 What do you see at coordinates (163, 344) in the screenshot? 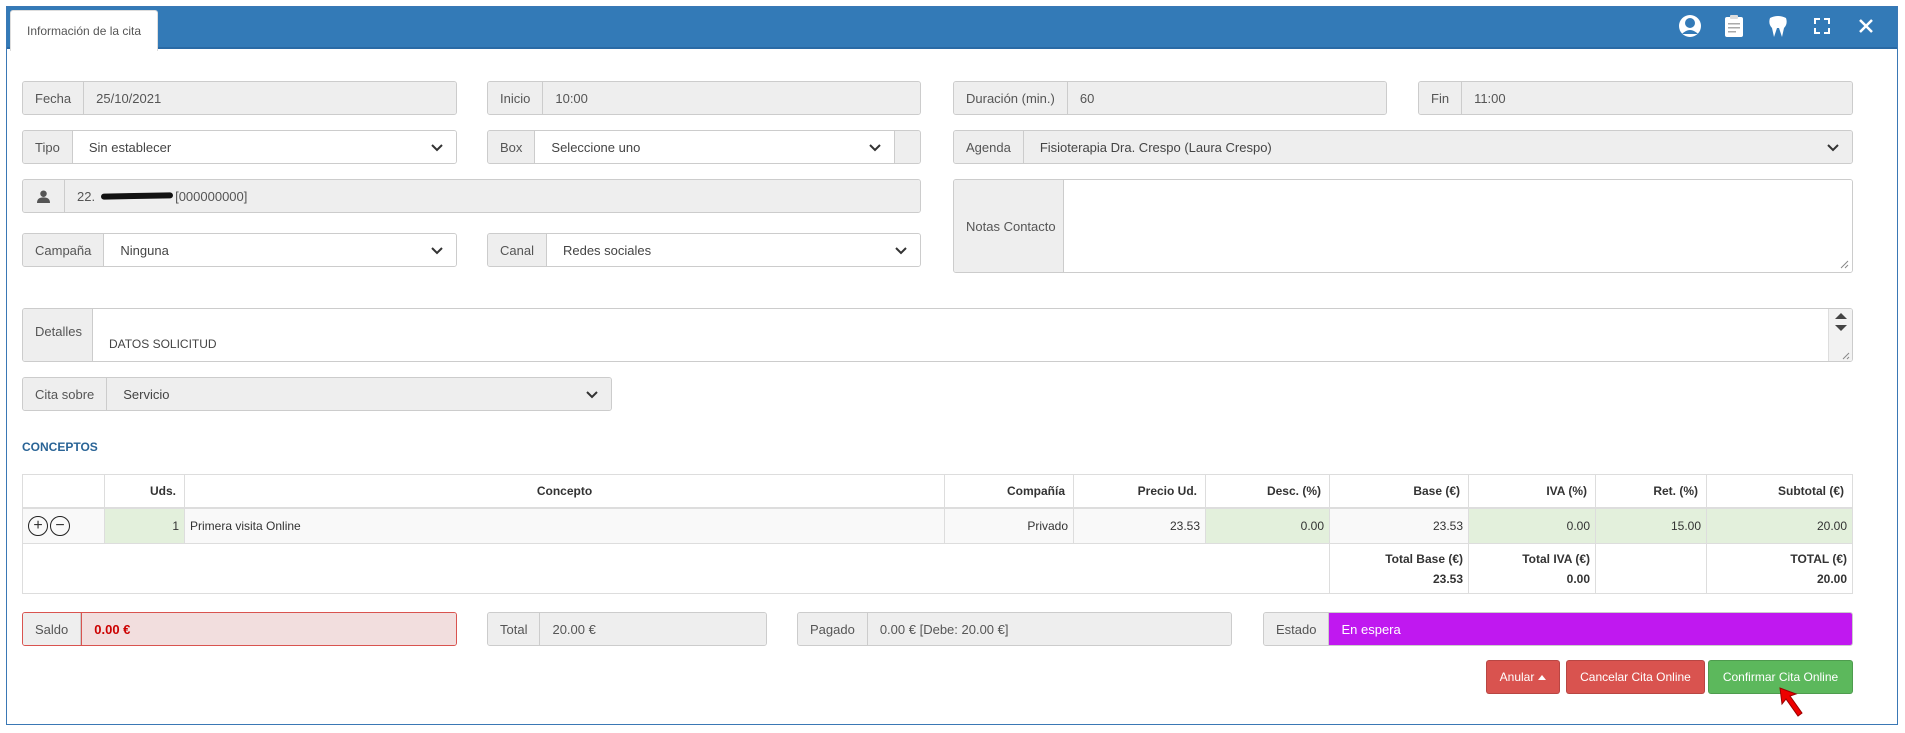
I see `detalles-line: DATOS SOLICITUD` at bounding box center [163, 344].